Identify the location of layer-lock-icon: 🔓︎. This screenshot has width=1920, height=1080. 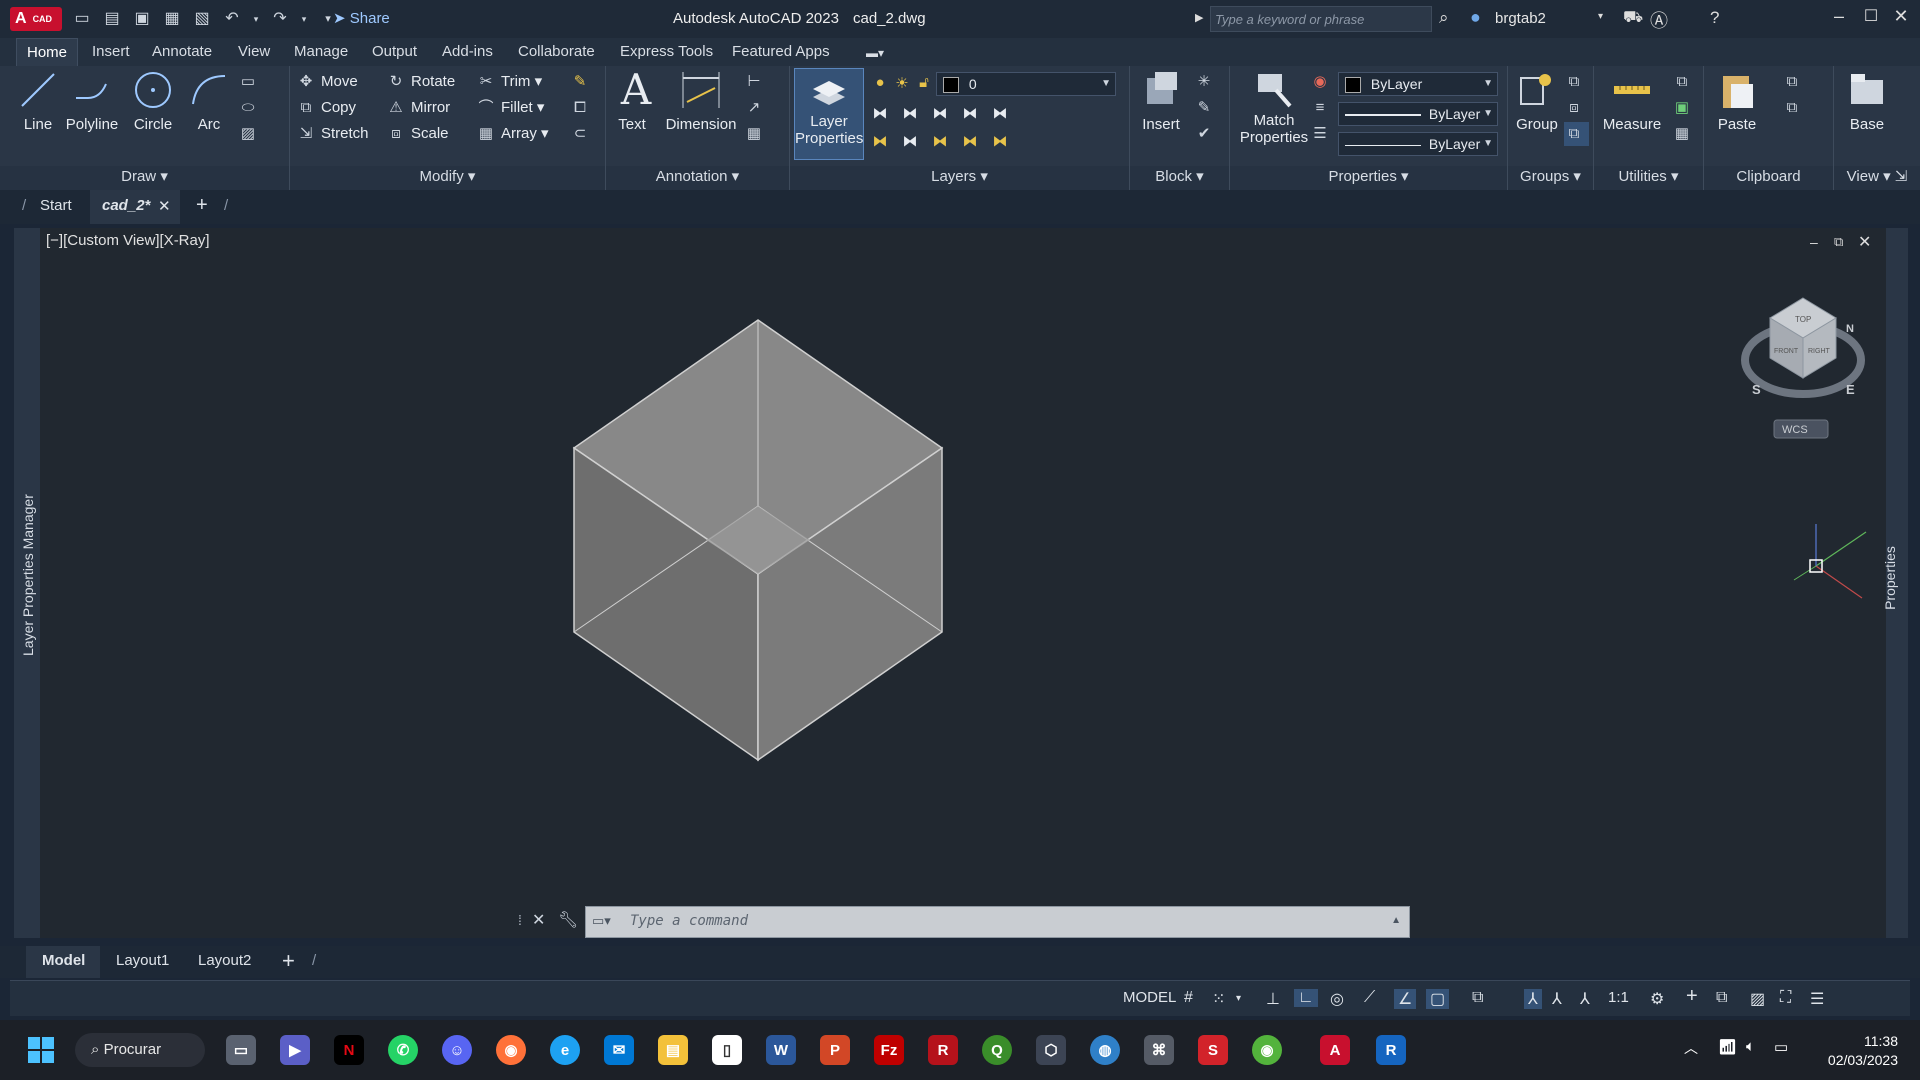
(924, 84).